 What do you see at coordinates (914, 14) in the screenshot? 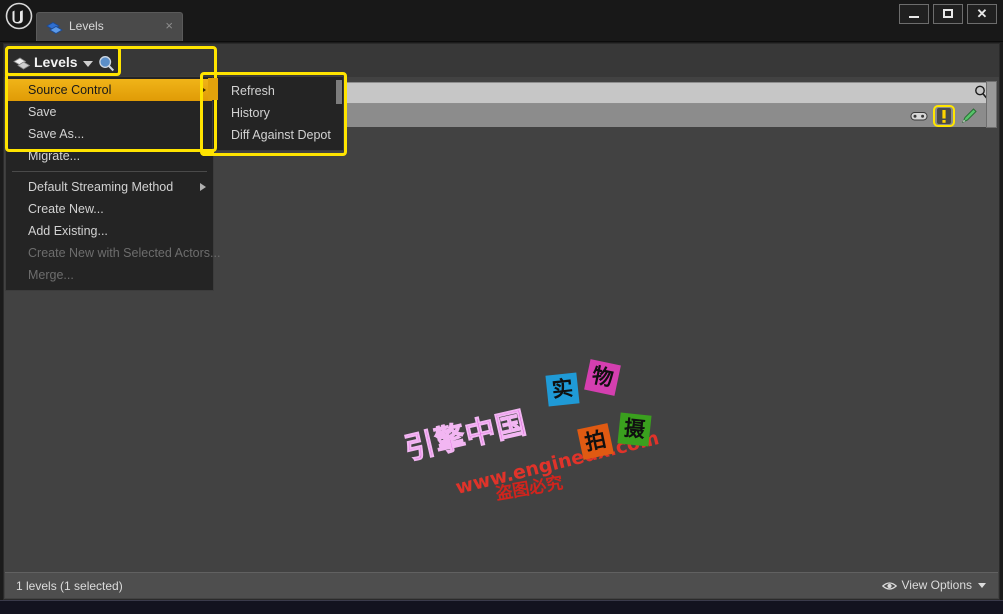
I see `minimize-button` at bounding box center [914, 14].